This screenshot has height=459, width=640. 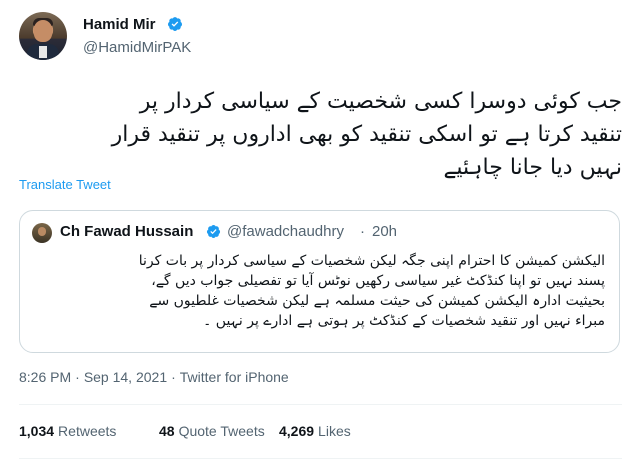 What do you see at coordinates (297, 431) in the screenshot?
I see `likes-count: 4,269` at bounding box center [297, 431].